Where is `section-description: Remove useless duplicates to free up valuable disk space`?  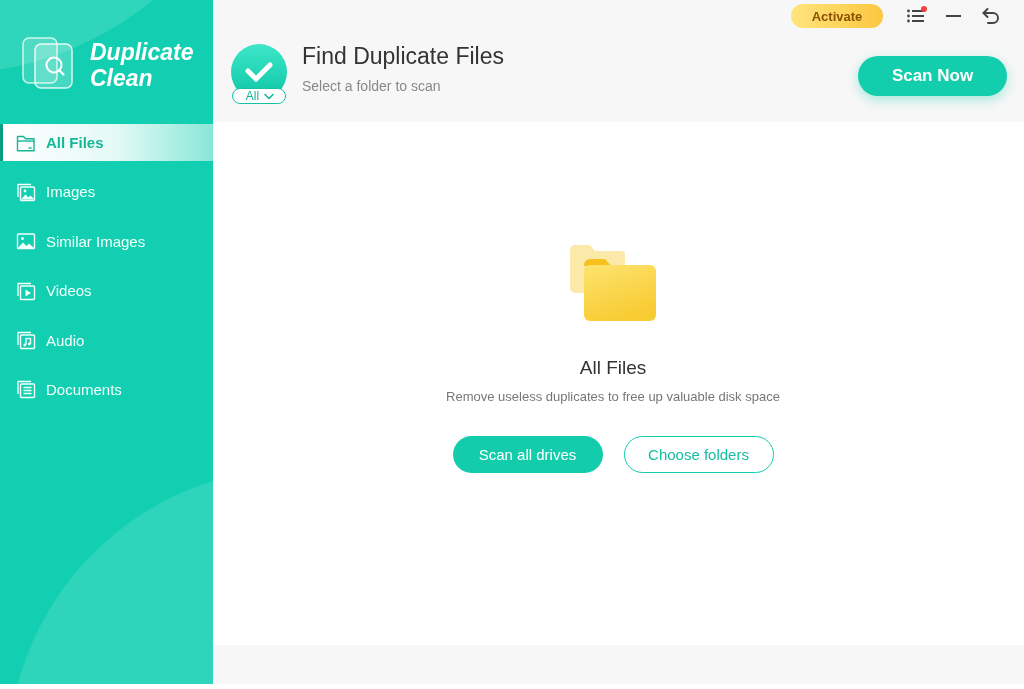
section-description: Remove useless duplicates to free up valuable disk space is located at coordinates (613, 397).